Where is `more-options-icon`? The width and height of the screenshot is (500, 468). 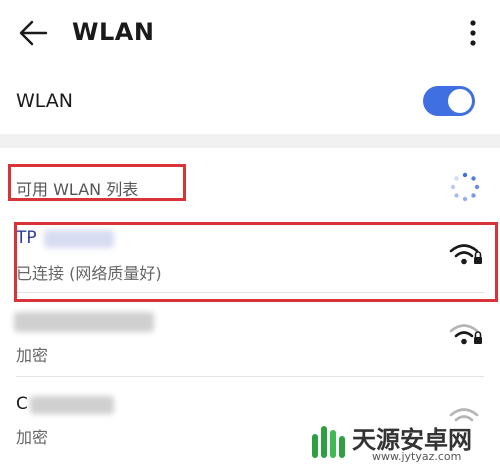 more-options-icon is located at coordinates (473, 33).